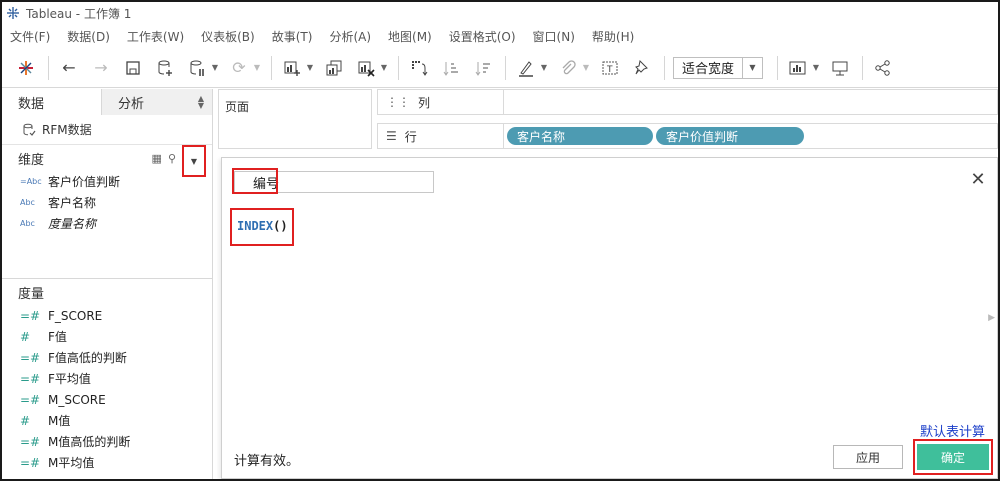 Image resolution: width=1000 pixels, height=481 pixels. What do you see at coordinates (27, 202) in the screenshot?
I see `string-type-icon: Abc` at bounding box center [27, 202].